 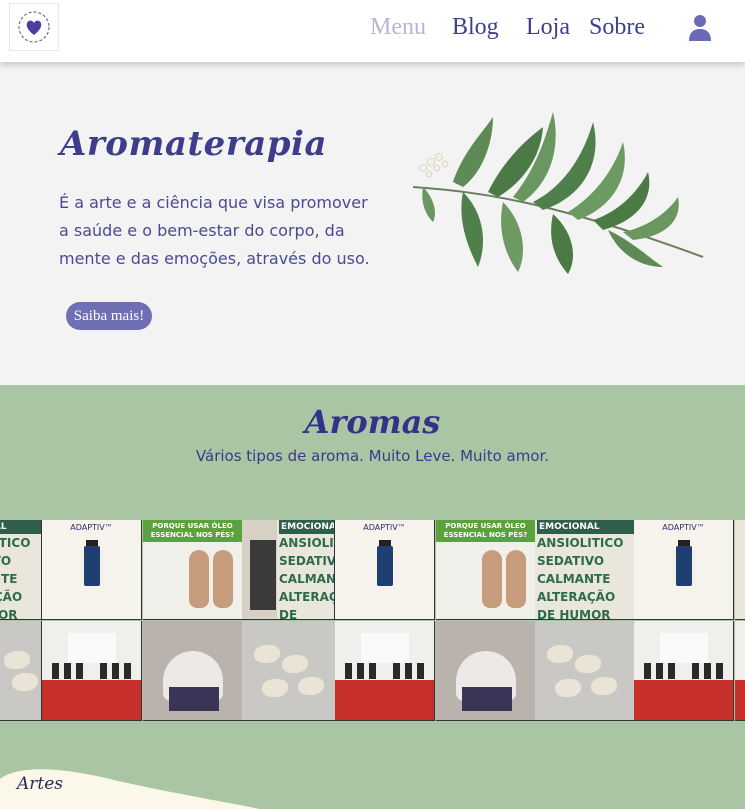 I want to click on nav-sobre: Sobre, so click(x=619, y=27).